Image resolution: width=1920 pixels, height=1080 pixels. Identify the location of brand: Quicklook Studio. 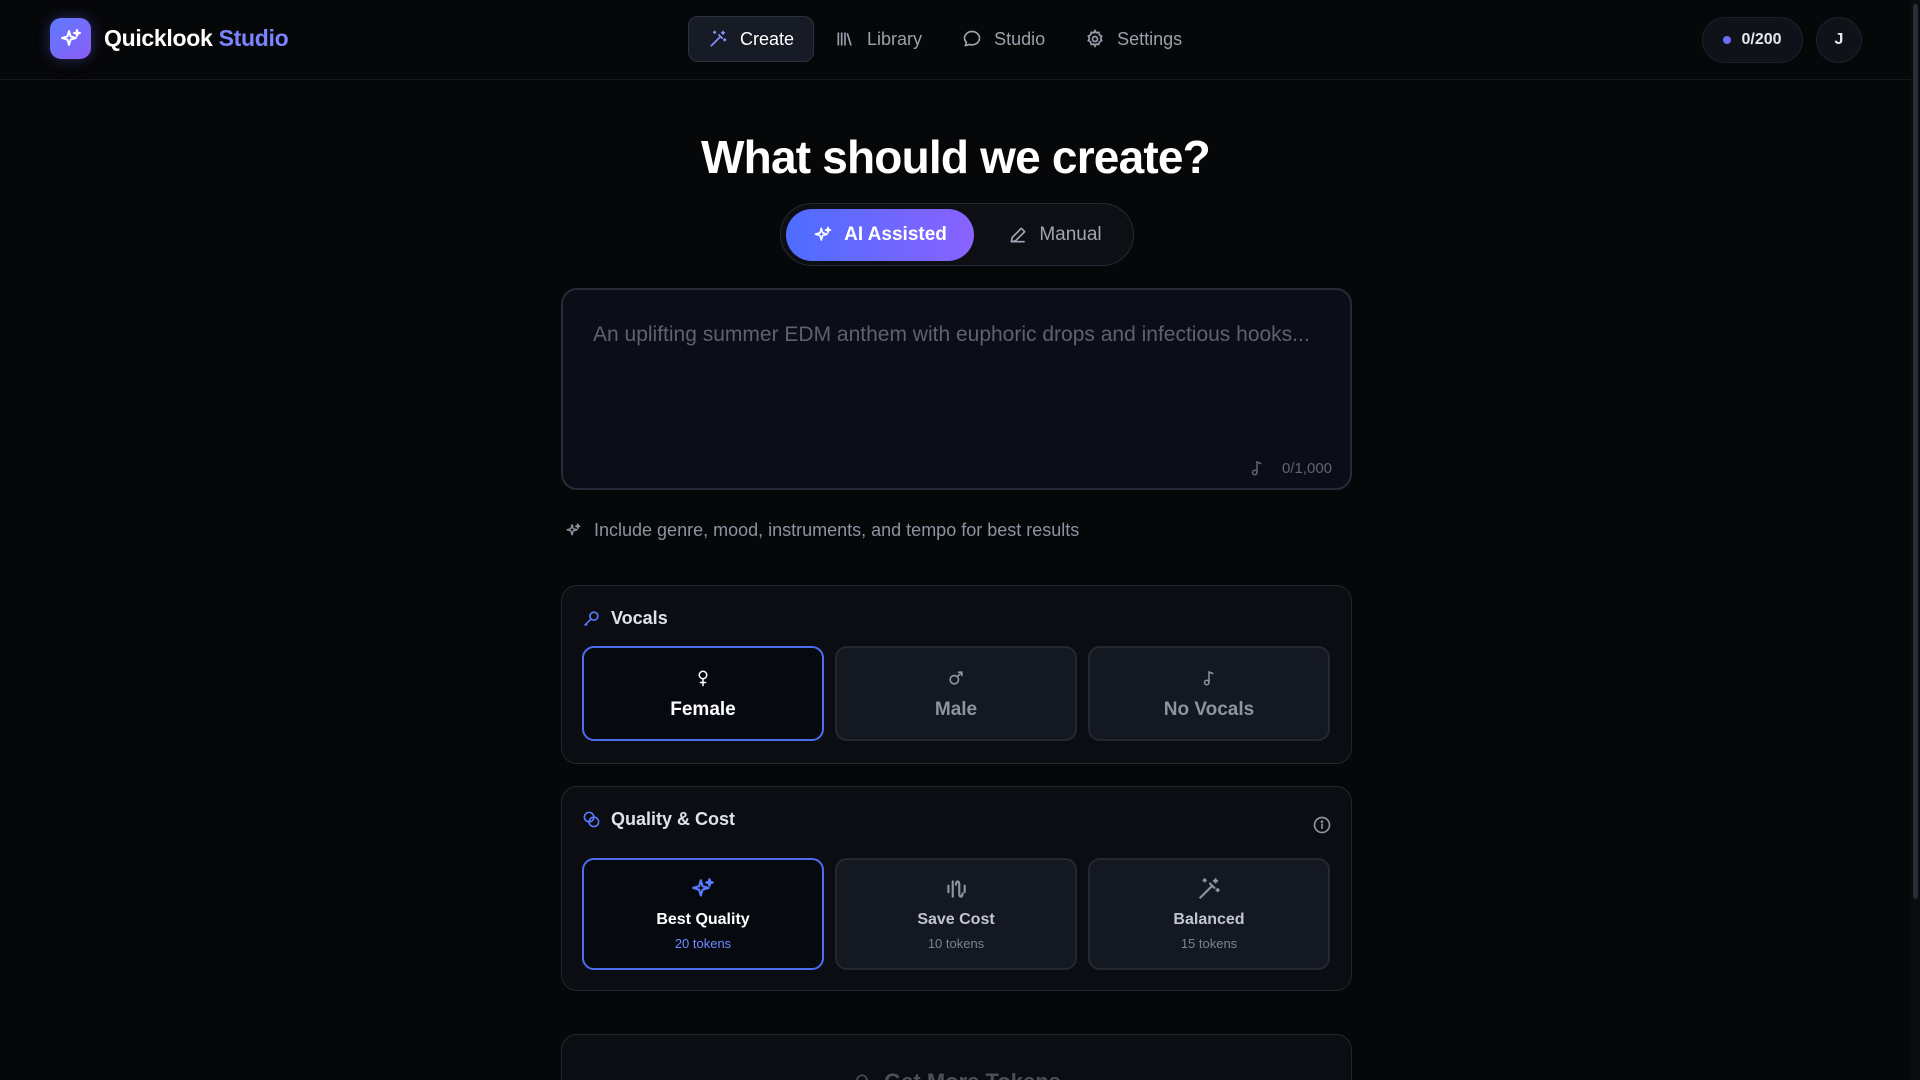
(169, 38).